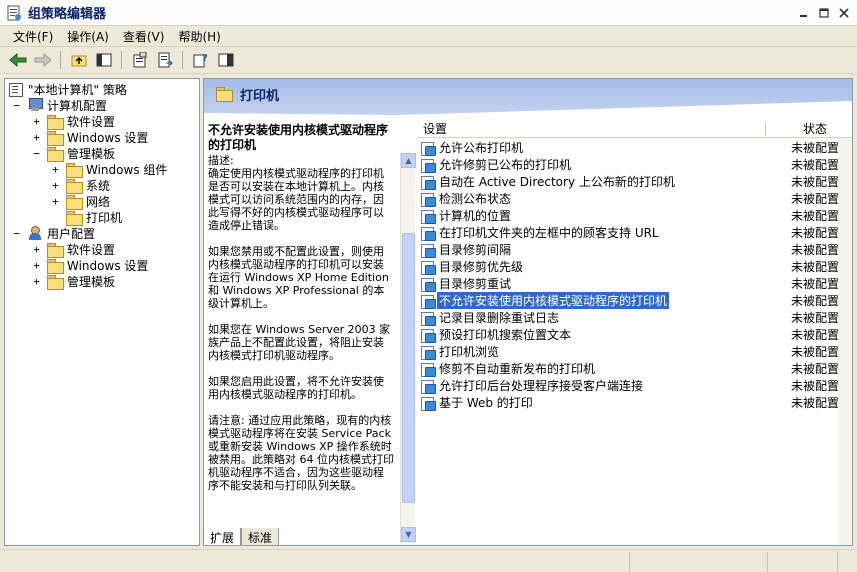  What do you see at coordinates (78, 60) in the screenshot?
I see `up-one-level-button` at bounding box center [78, 60].